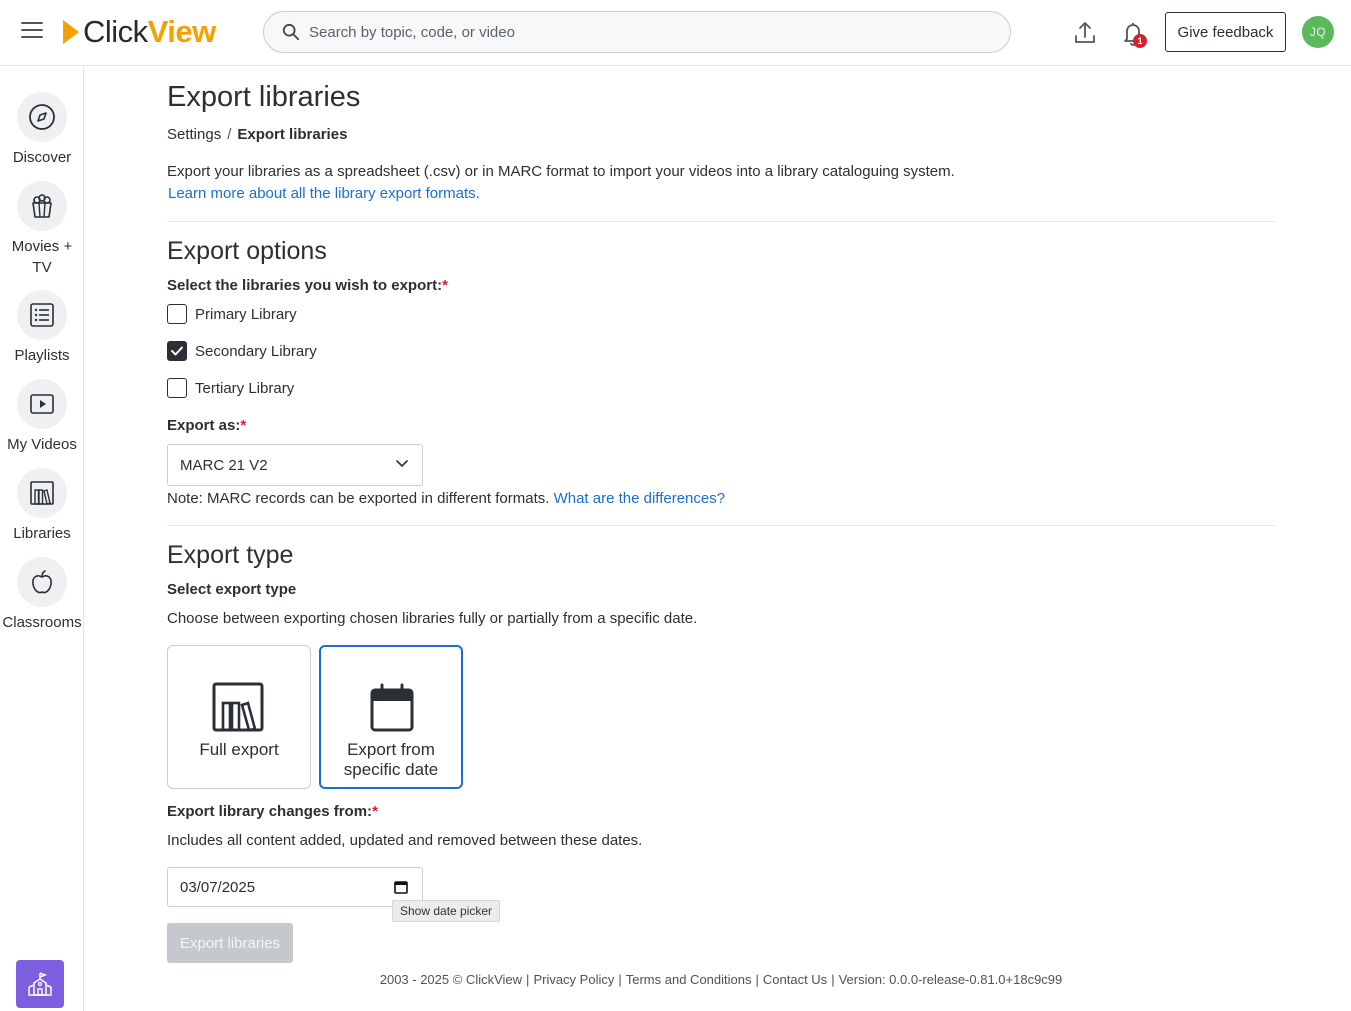  What do you see at coordinates (218, 887) in the screenshot?
I see `date-value: 03/07/2025` at bounding box center [218, 887].